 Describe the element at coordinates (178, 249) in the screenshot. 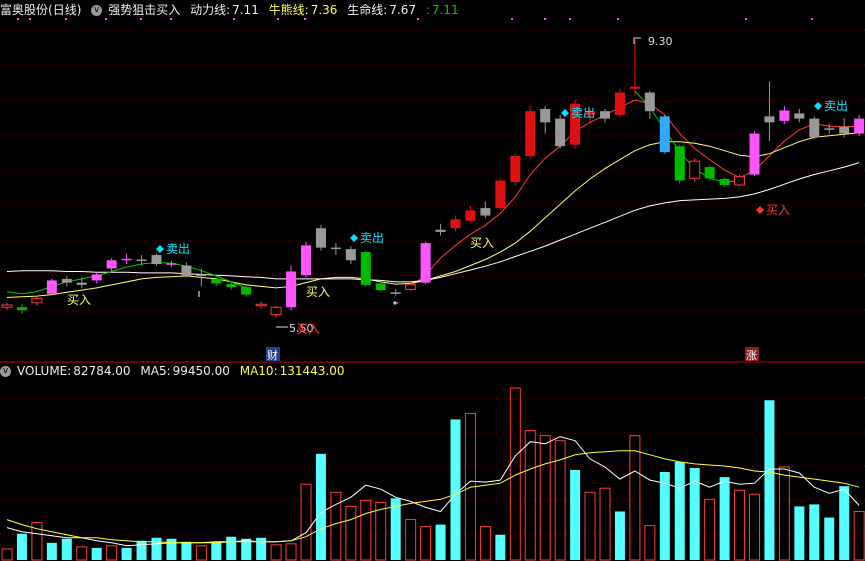

I see `sell-signal-label: 卖出` at that location.